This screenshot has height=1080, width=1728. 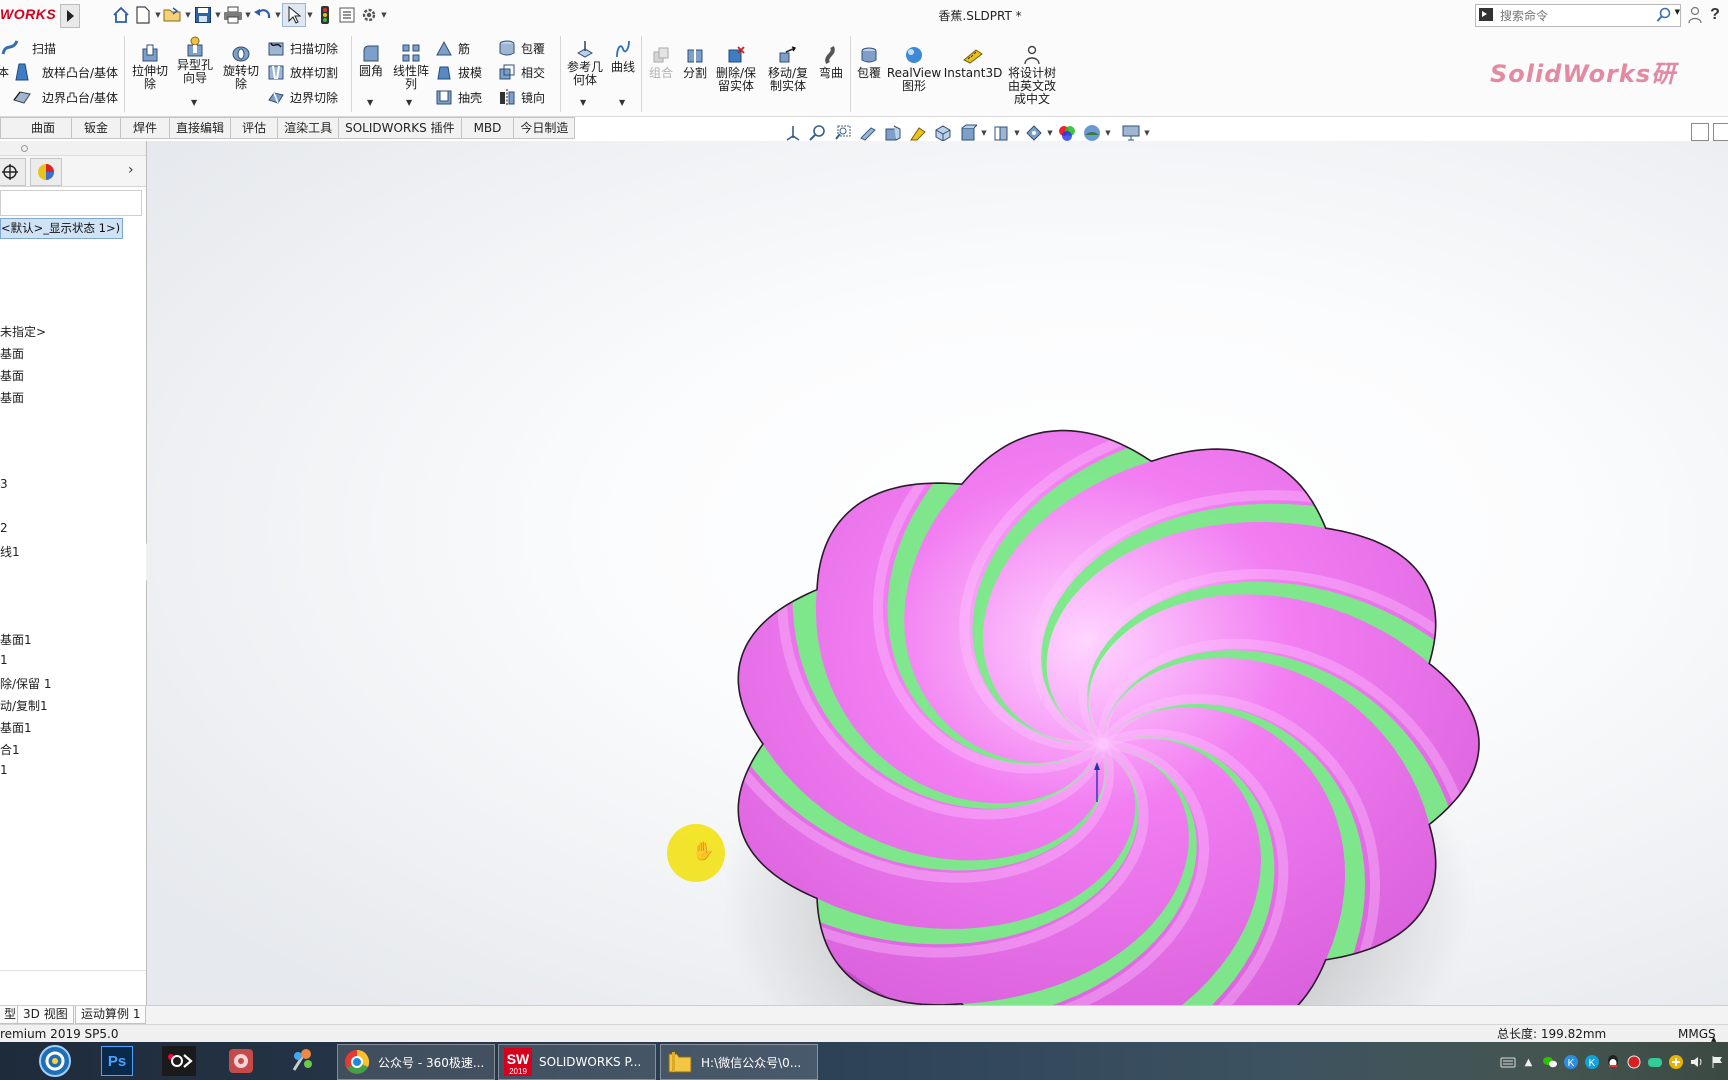 What do you see at coordinates (23, 331) in the screenshot?
I see `tree-item: 未指定>` at bounding box center [23, 331].